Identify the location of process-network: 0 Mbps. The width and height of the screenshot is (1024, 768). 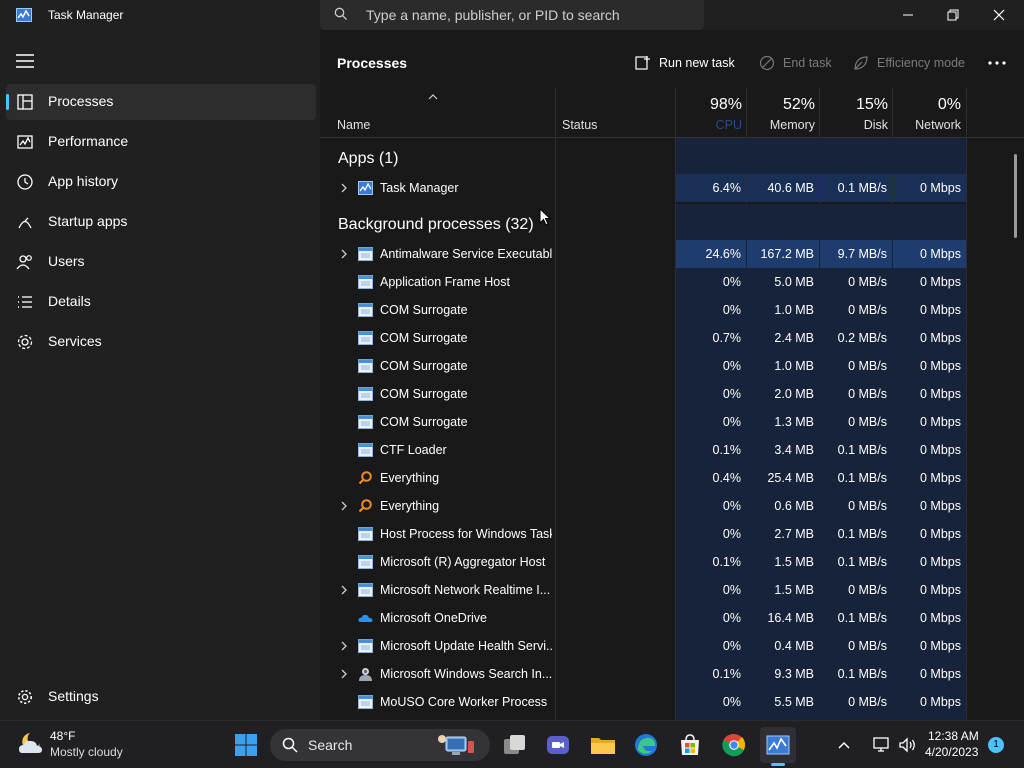
(929, 534).